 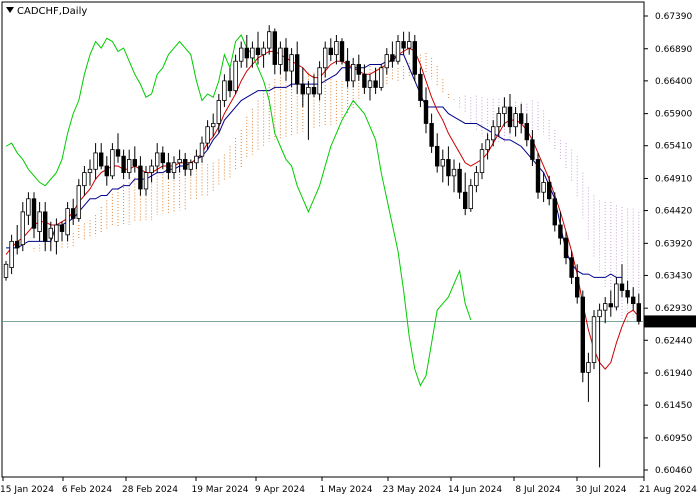 I want to click on y-tick-label: 0.60460, so click(x=673, y=471).